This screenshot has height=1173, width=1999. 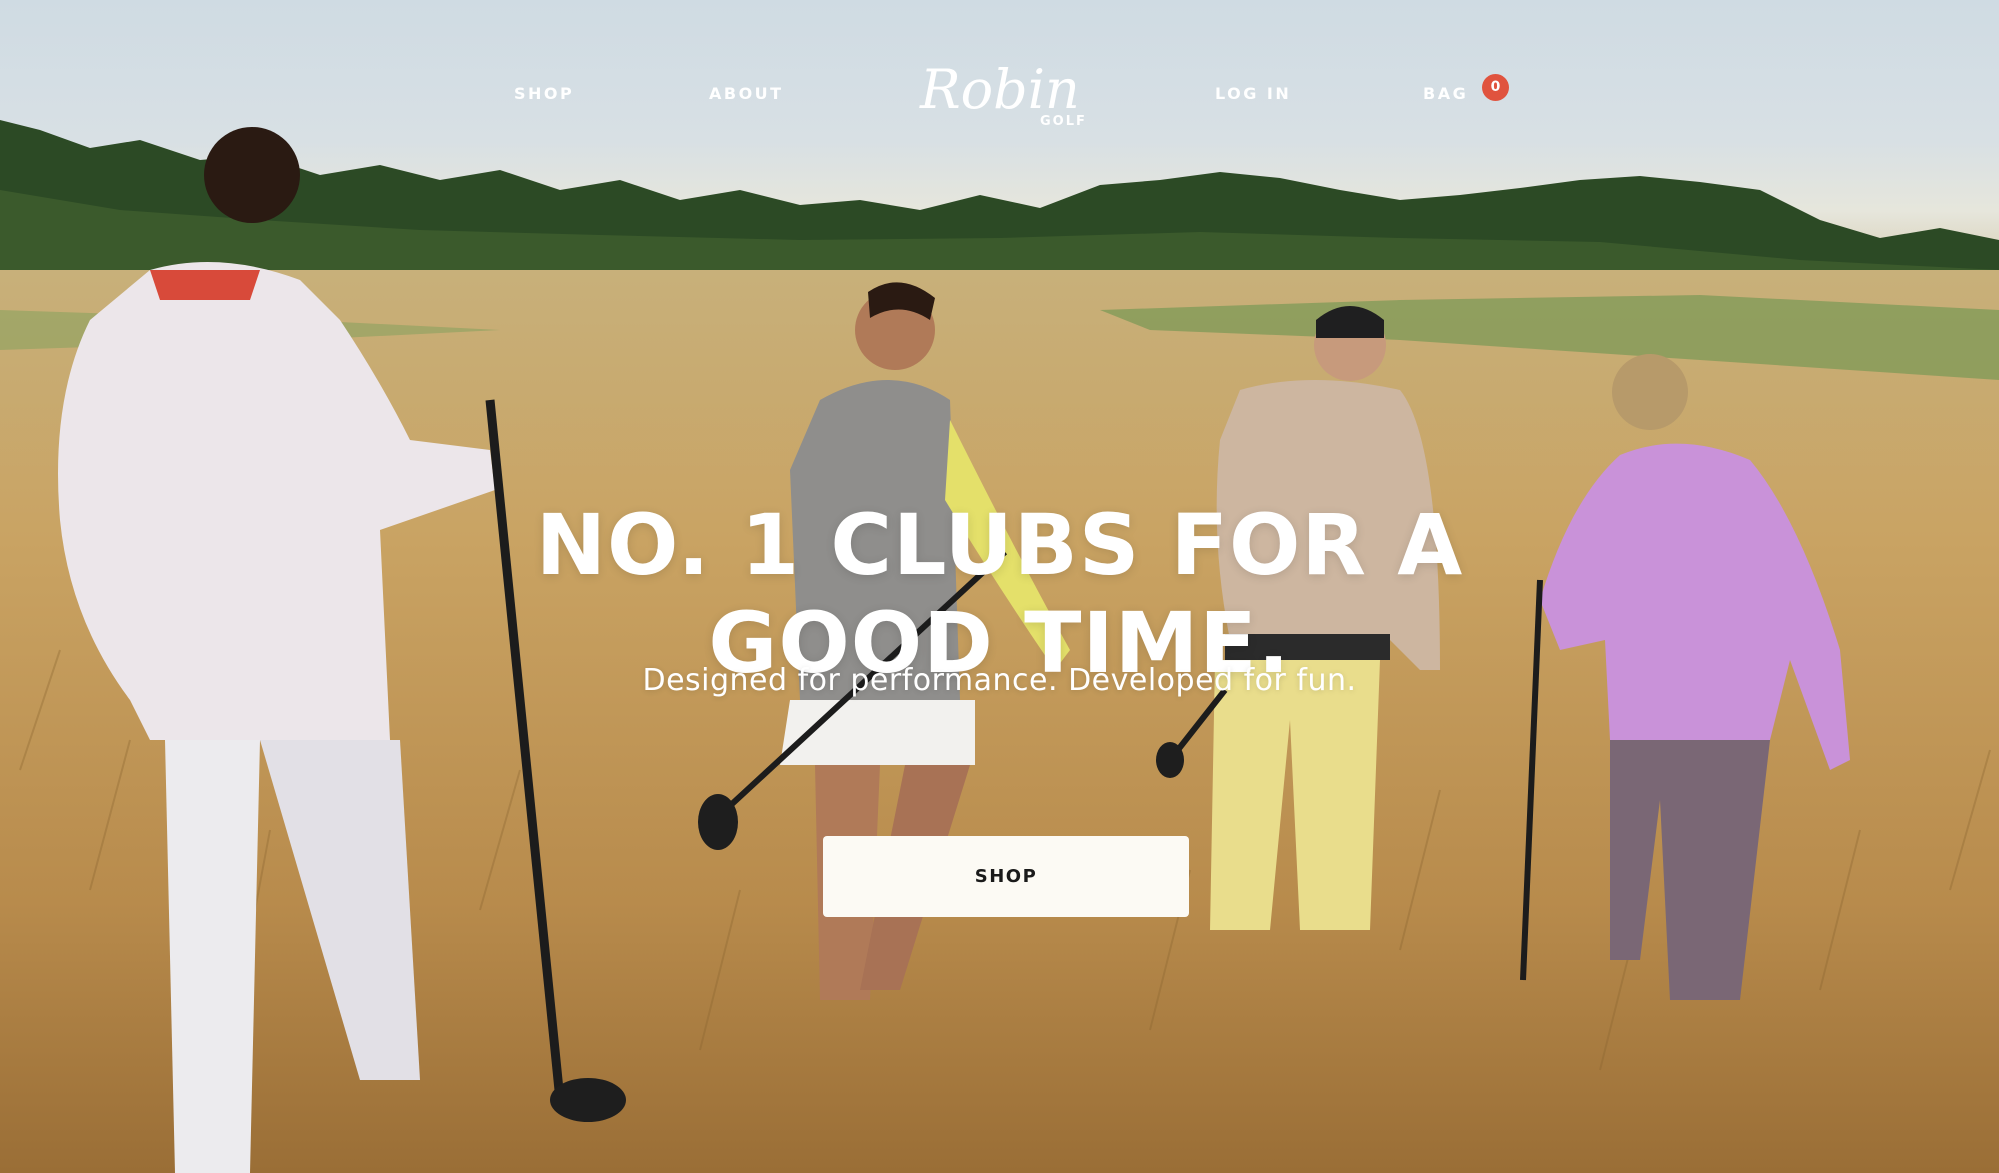 What do you see at coordinates (544, 93) in the screenshot?
I see `nav-shop-link: SHOP` at bounding box center [544, 93].